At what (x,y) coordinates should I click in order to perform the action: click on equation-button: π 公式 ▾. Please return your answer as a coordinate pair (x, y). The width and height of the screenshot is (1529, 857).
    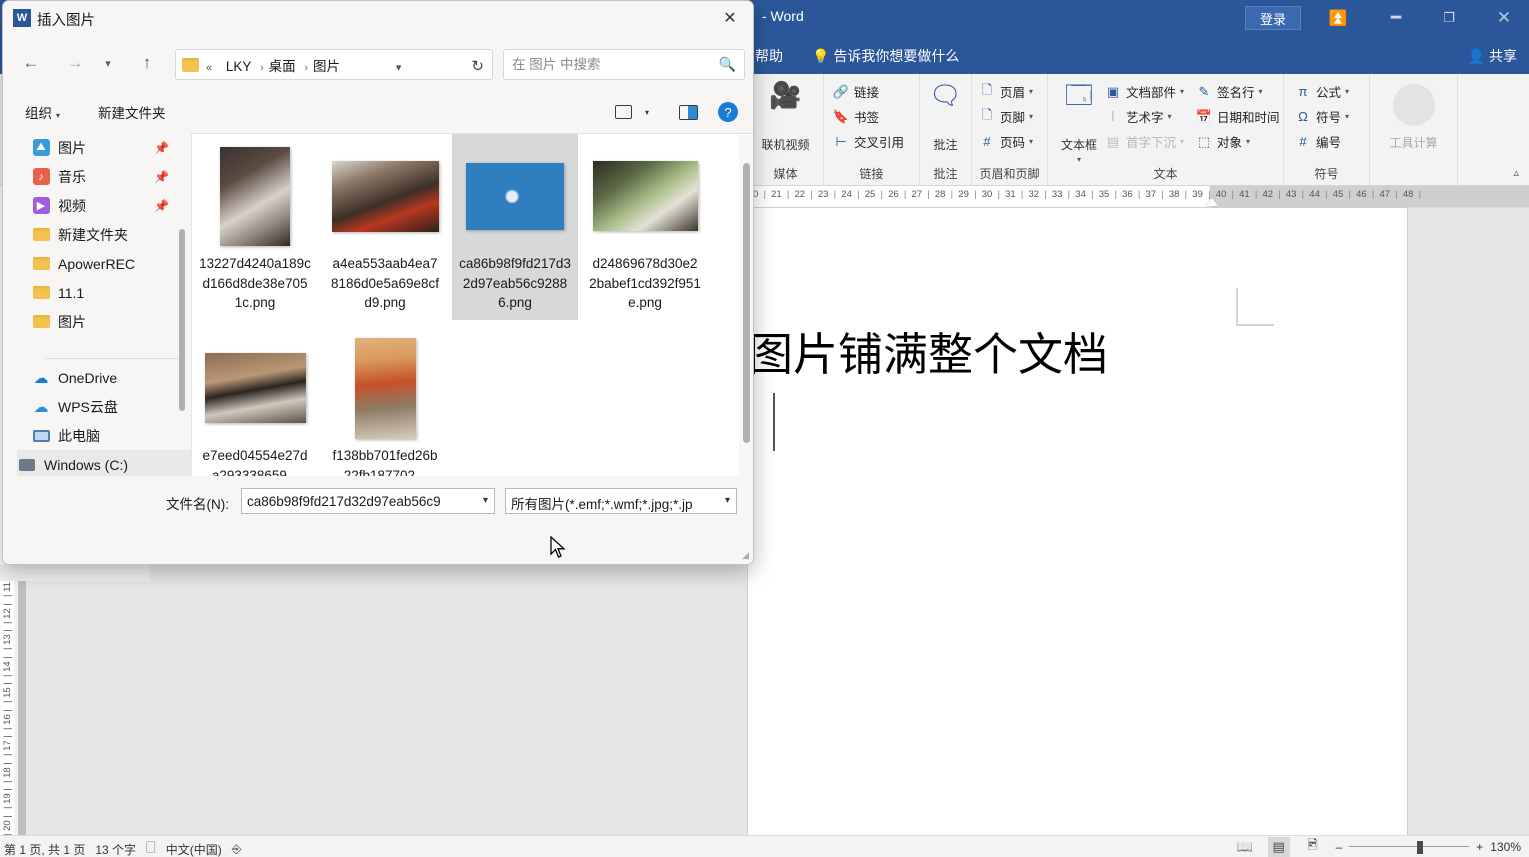
    Looking at the image, I should click on (1322, 91).